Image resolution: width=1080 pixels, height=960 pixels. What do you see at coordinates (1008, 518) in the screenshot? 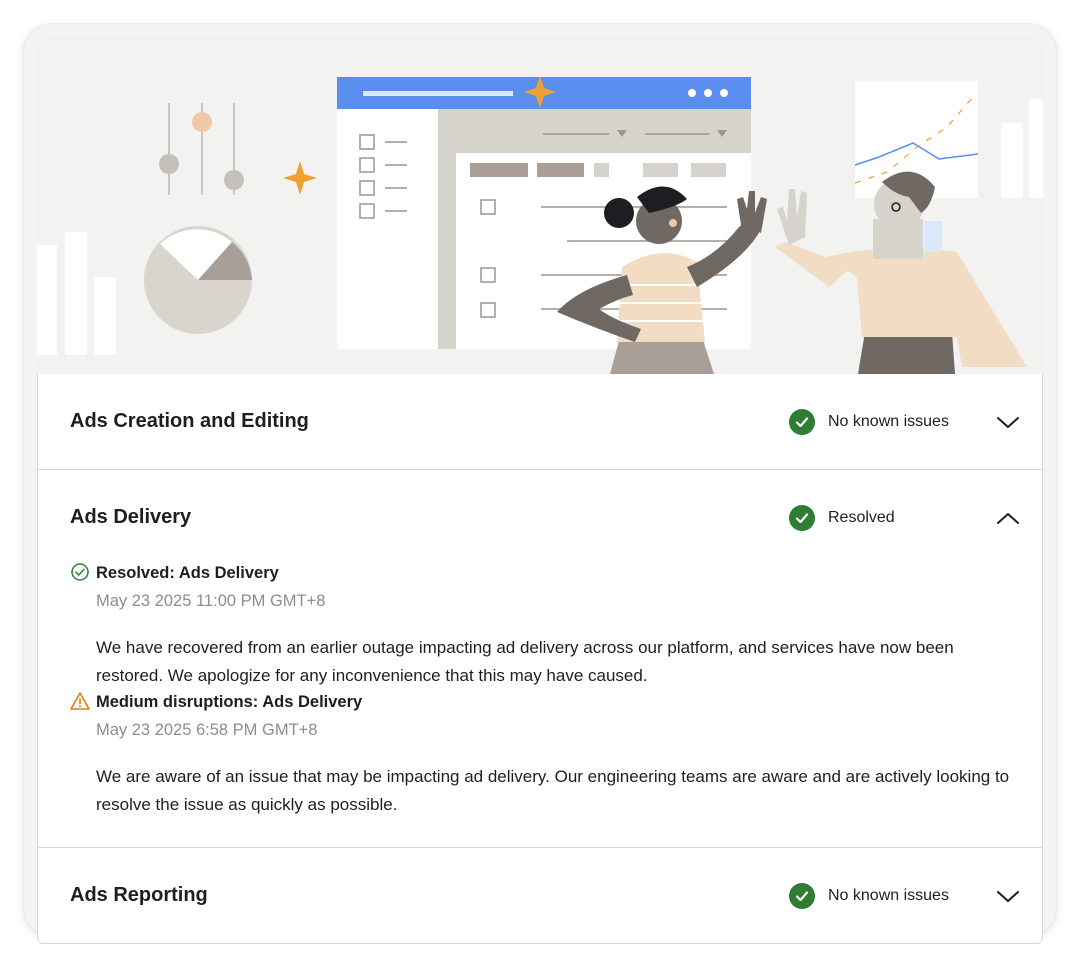
I see `chevron-up-icon` at bounding box center [1008, 518].